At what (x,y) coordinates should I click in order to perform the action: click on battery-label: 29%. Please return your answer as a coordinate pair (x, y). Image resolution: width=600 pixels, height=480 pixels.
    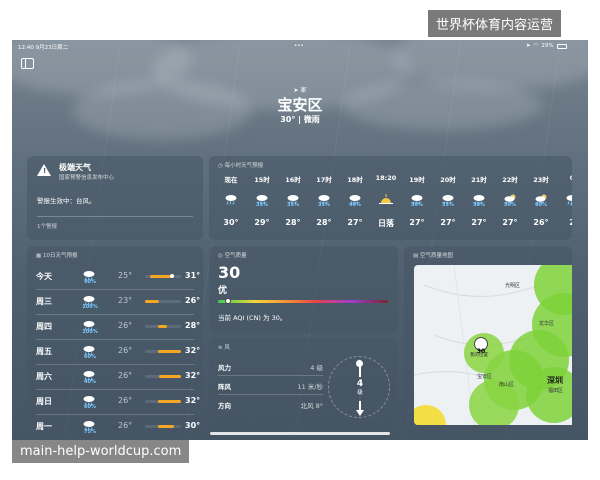
    Looking at the image, I should click on (547, 46).